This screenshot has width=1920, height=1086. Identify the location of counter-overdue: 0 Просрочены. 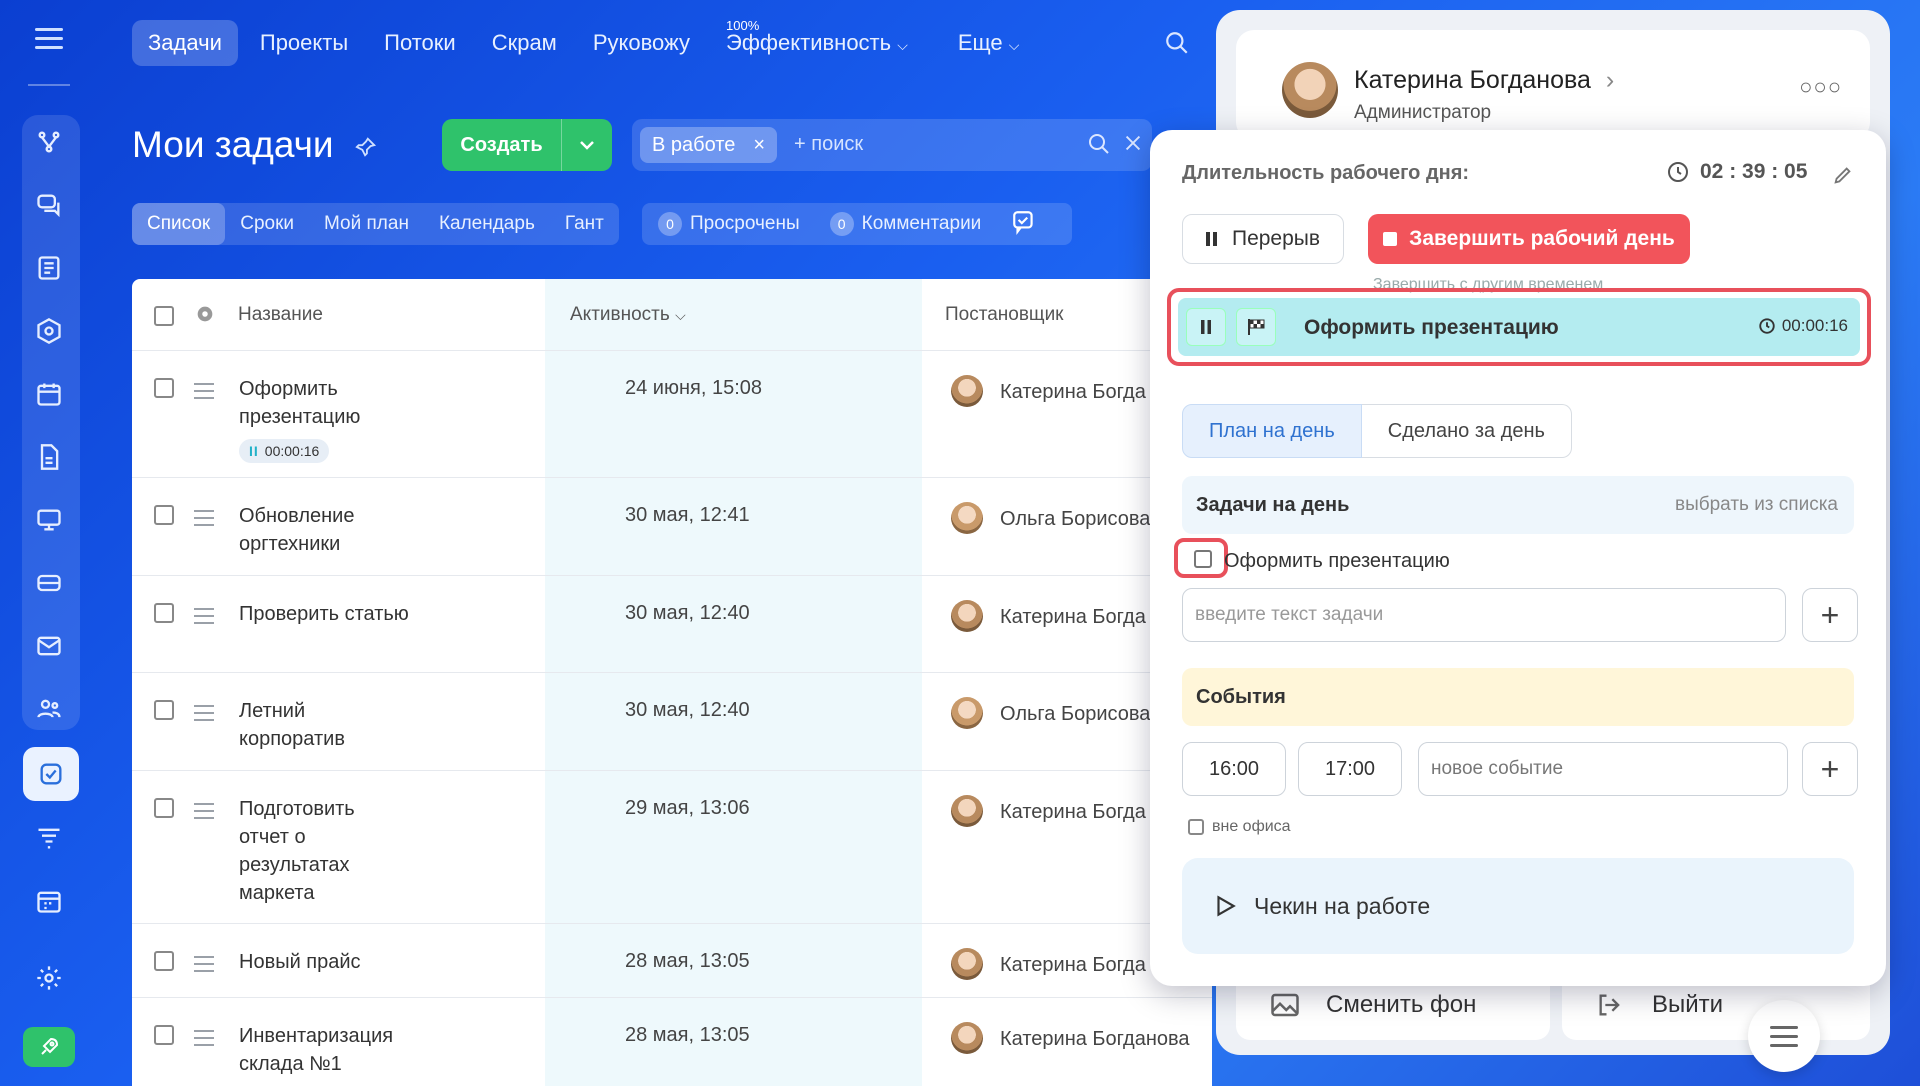
(729, 224).